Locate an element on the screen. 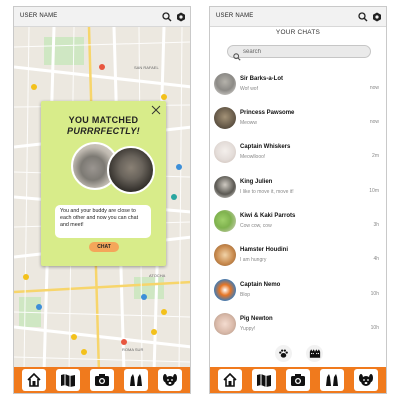 The image size is (400, 400). chat-preview: Wof wof is located at coordinates (249, 89).